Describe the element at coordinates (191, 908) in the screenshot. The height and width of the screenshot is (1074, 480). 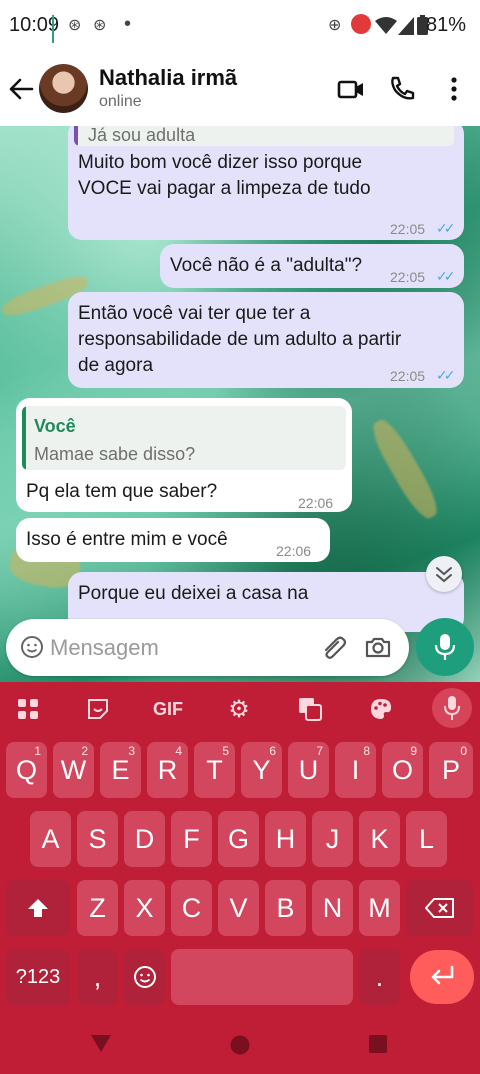
I see `key-c: C` at that location.